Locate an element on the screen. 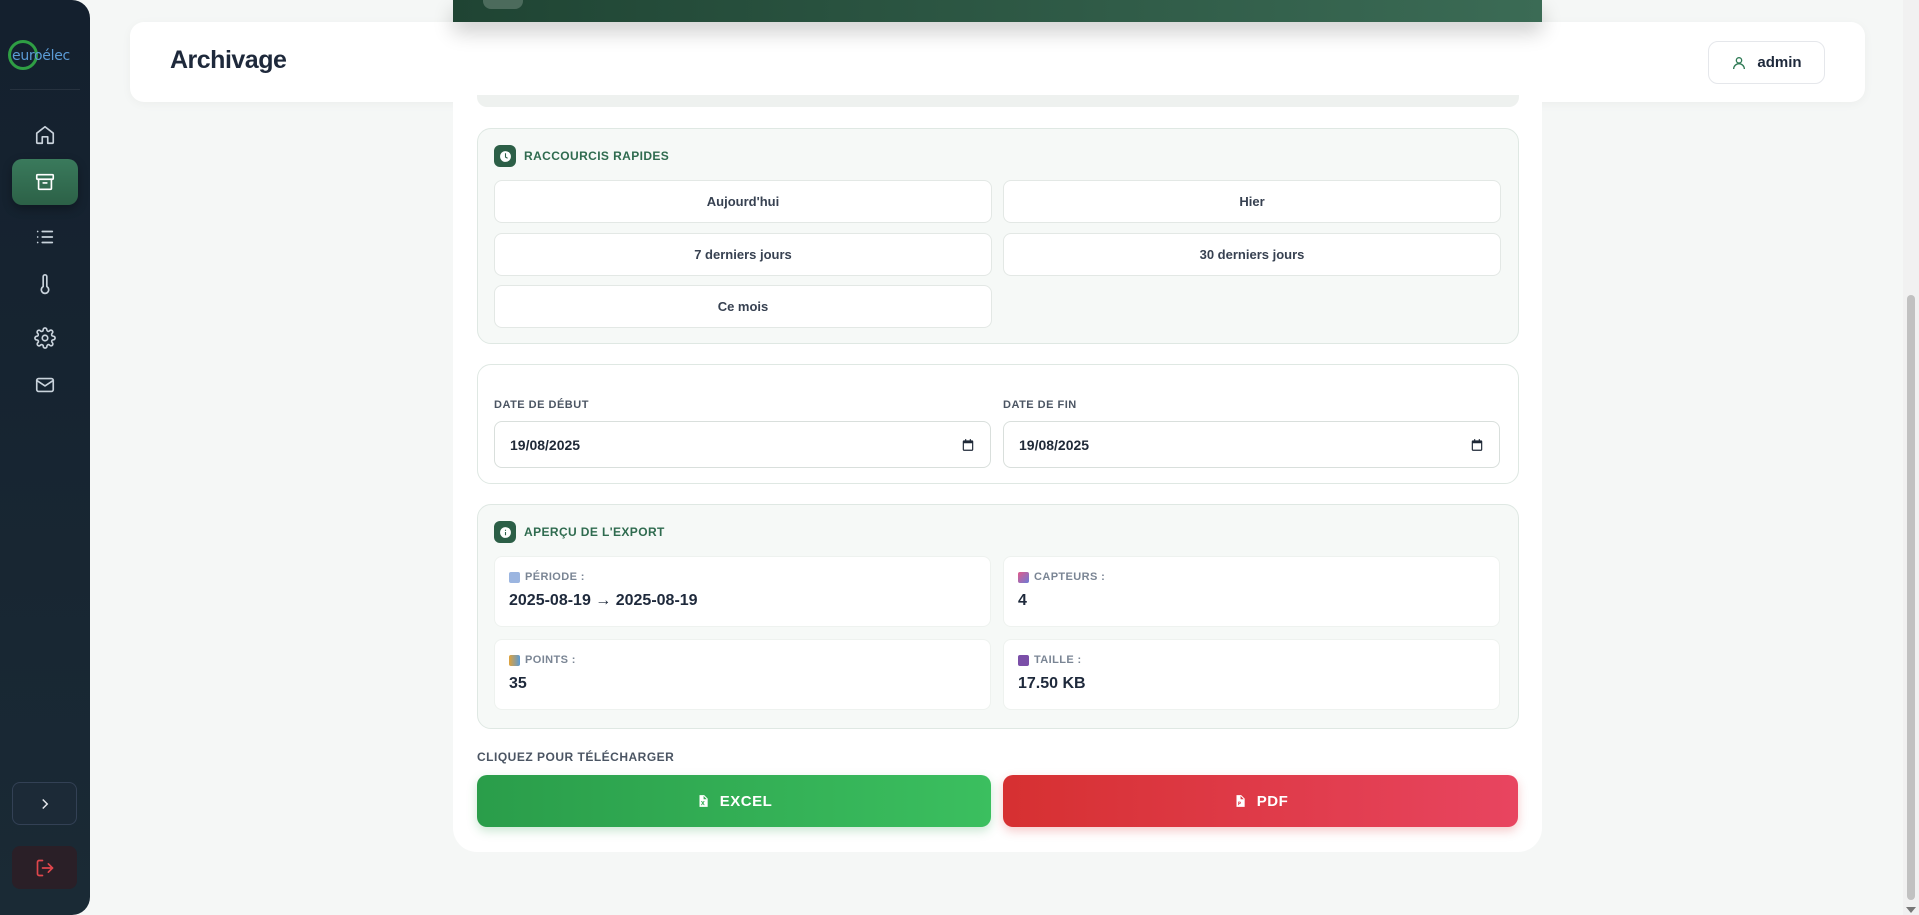  stat-period-value: 2025-08-19 → 2025-08-19 is located at coordinates (603, 600).